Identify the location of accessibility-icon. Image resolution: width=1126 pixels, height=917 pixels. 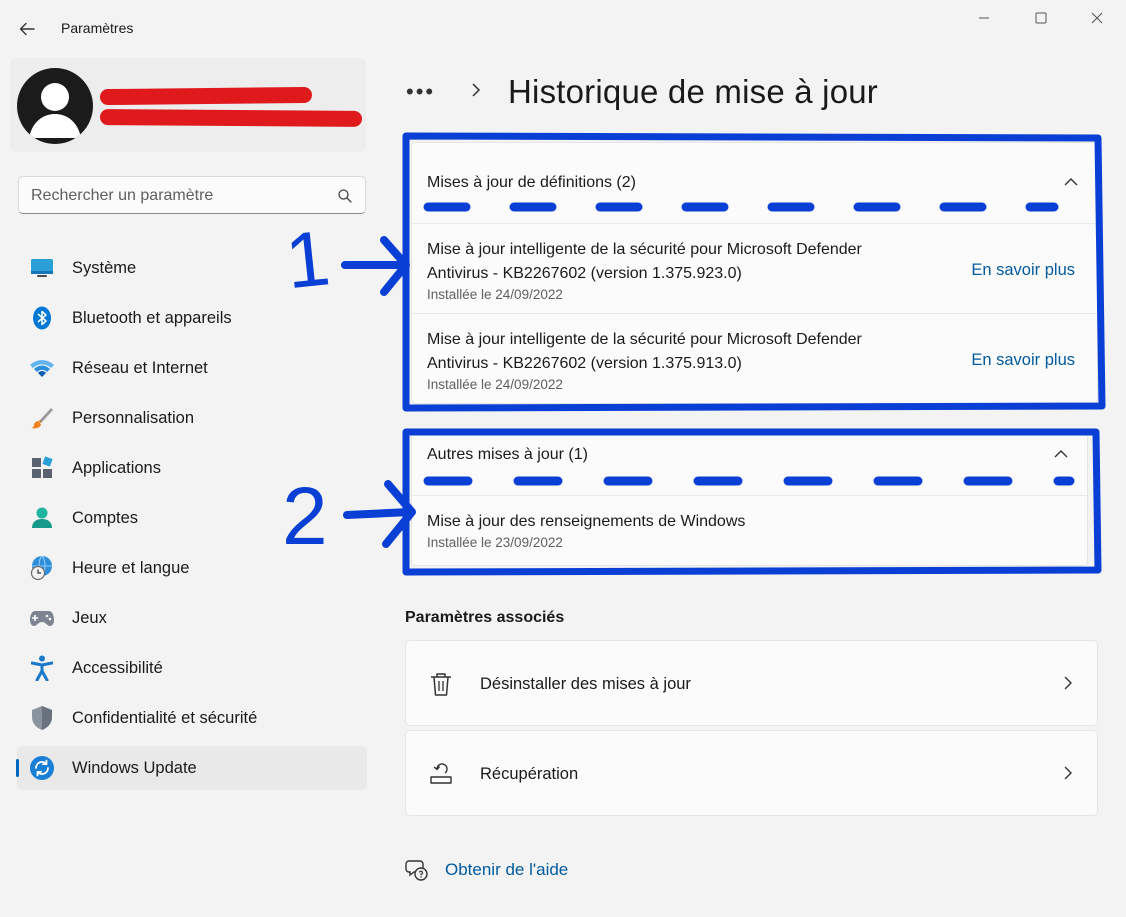
(42, 668).